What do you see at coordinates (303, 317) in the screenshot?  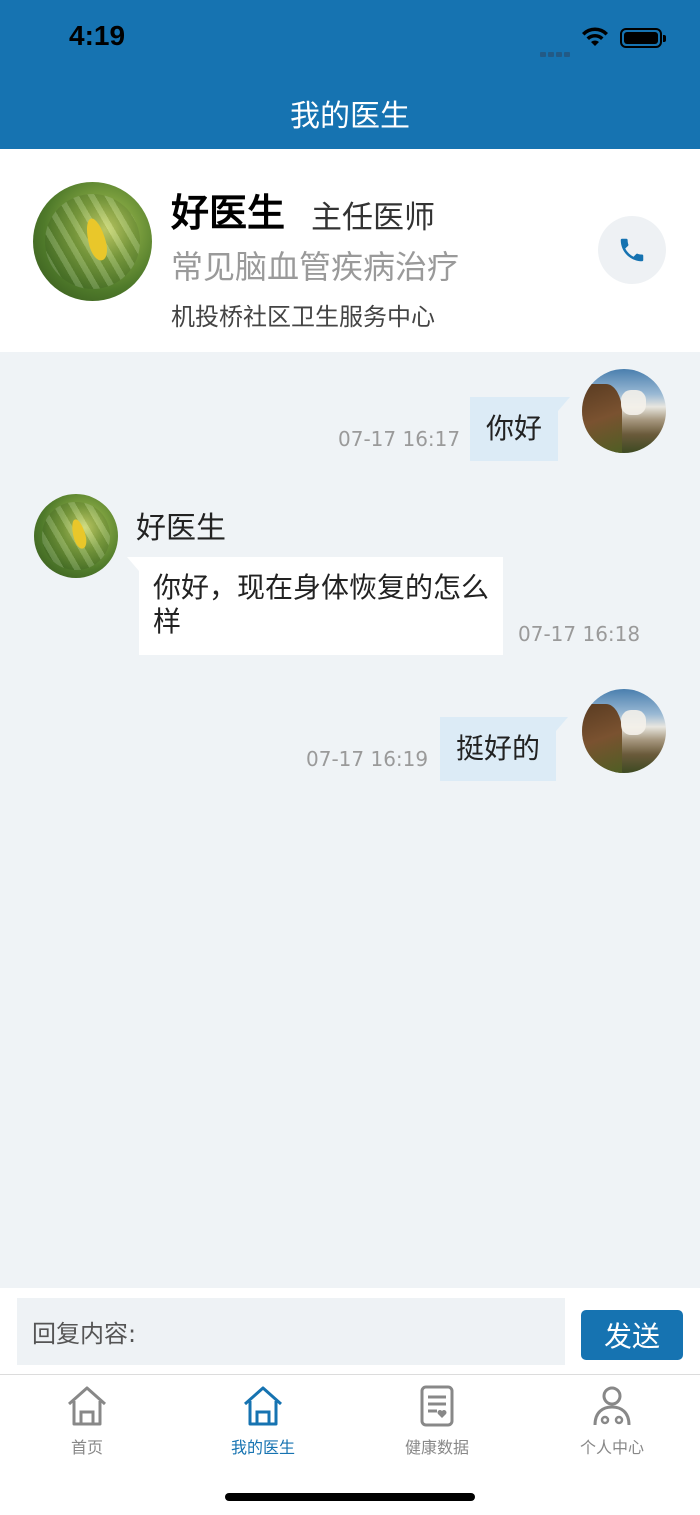 I see `doctor-organization: 机投桥社区卫生服务中心` at bounding box center [303, 317].